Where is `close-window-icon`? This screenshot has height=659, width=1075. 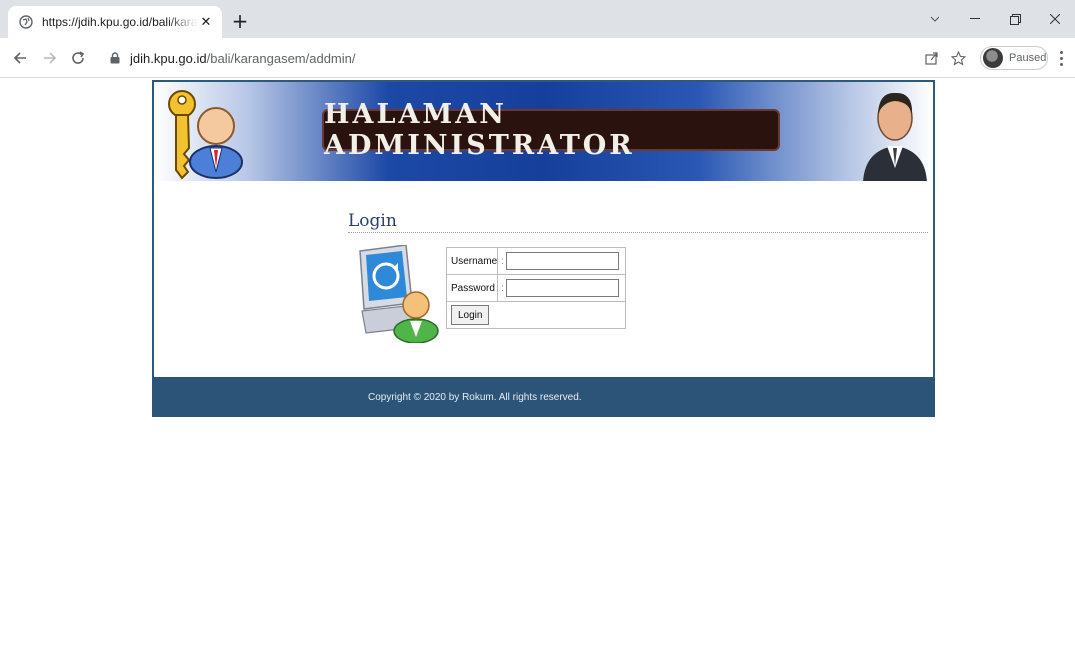 close-window-icon is located at coordinates (1055, 19).